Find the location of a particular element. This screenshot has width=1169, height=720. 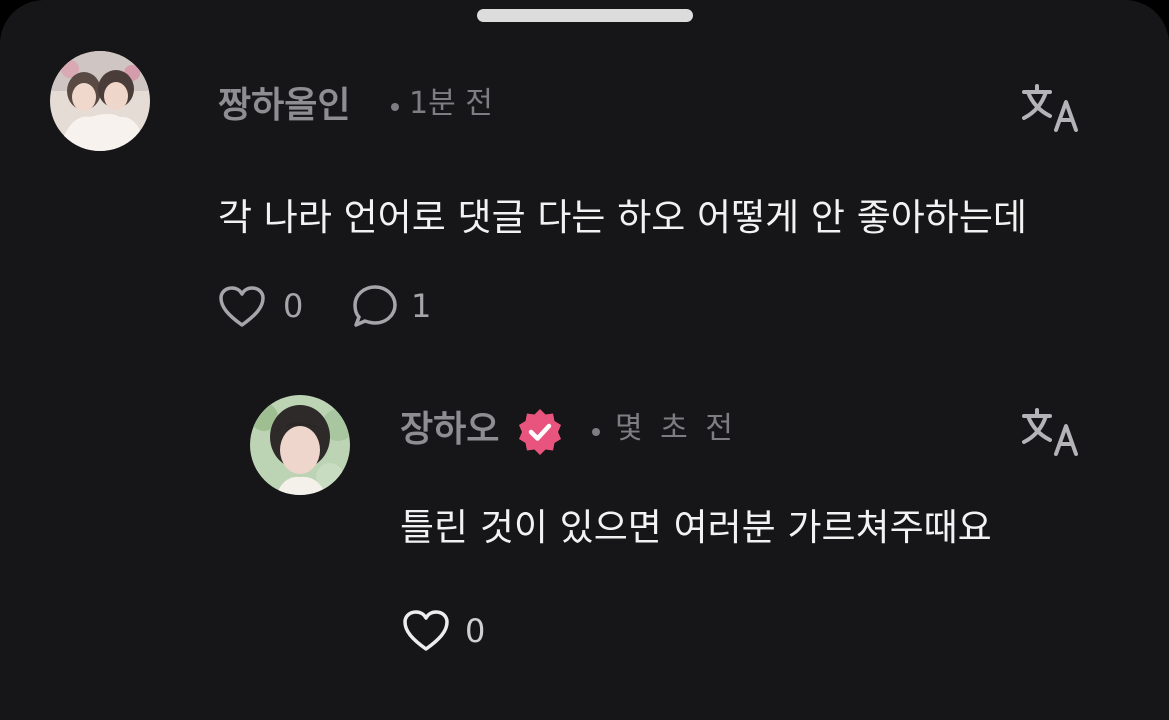

comment-icon is located at coordinates (375, 306).